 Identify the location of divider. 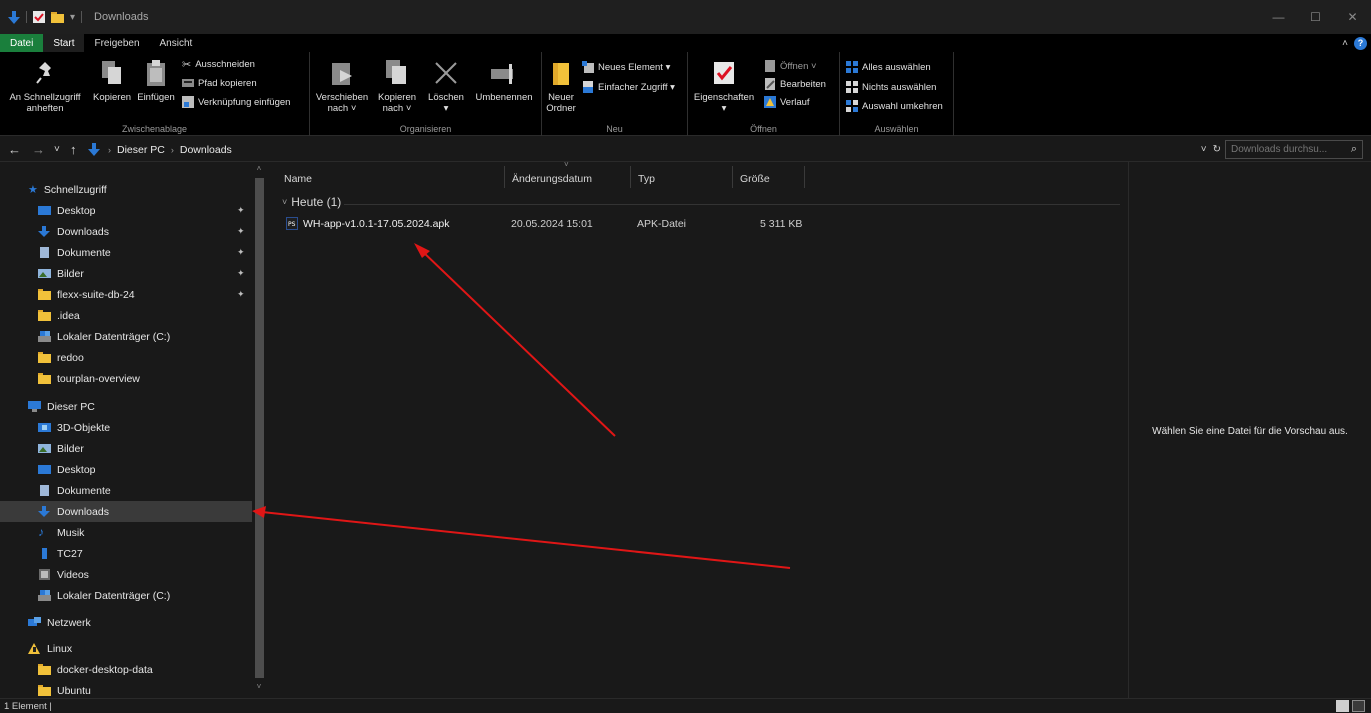
(82, 17).